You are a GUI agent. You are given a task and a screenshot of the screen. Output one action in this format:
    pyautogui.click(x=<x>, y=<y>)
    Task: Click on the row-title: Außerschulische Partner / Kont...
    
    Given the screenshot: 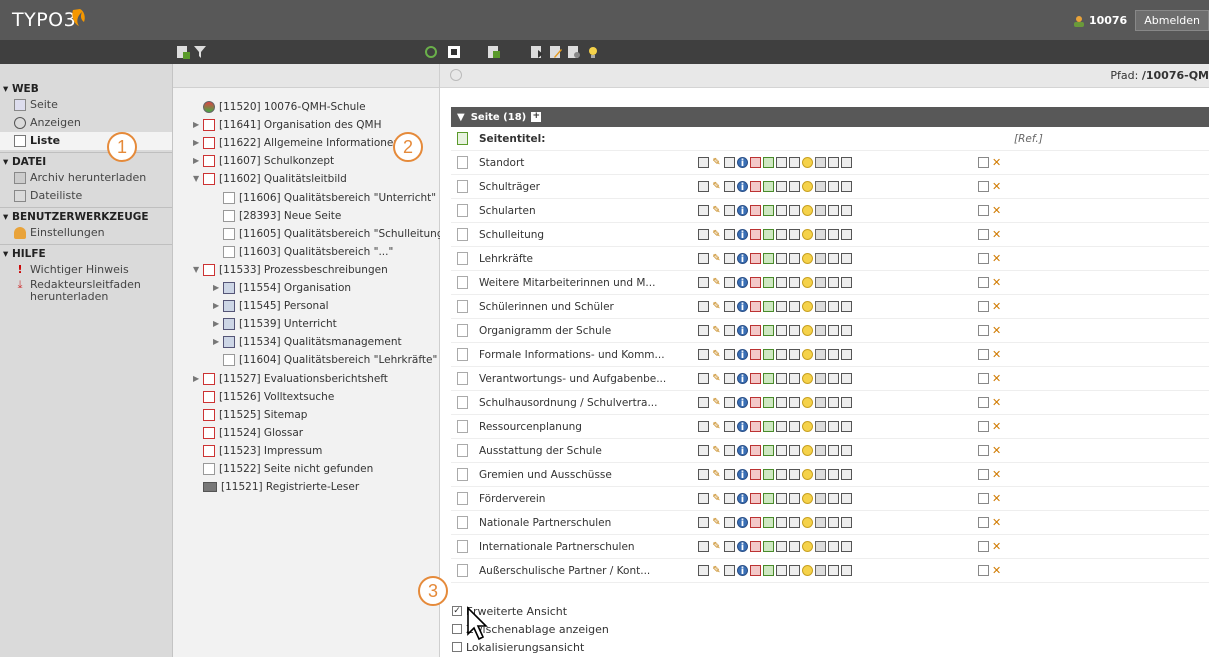 What is the action you would take?
    pyautogui.click(x=564, y=571)
    